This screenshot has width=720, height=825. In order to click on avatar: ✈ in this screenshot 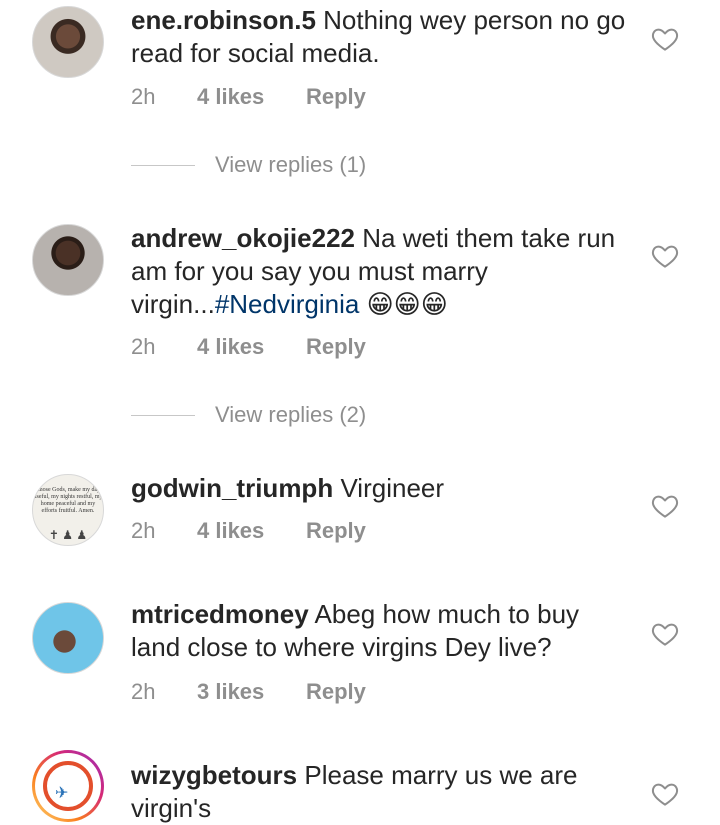, I will do `click(68, 786)`.